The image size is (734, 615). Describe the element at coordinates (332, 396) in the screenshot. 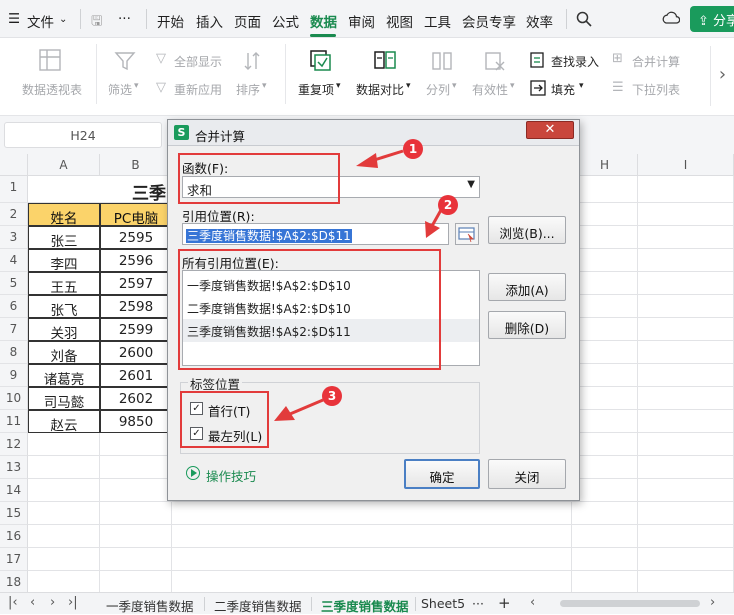

I see `annotation-badge-3: 3` at that location.